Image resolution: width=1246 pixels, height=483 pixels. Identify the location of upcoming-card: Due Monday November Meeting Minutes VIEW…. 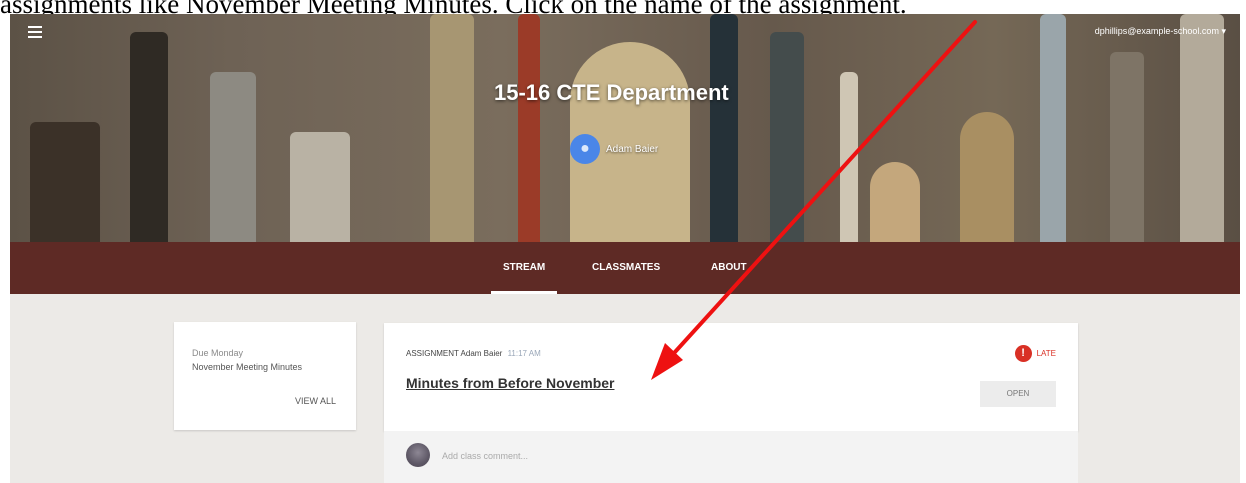
(265, 376).